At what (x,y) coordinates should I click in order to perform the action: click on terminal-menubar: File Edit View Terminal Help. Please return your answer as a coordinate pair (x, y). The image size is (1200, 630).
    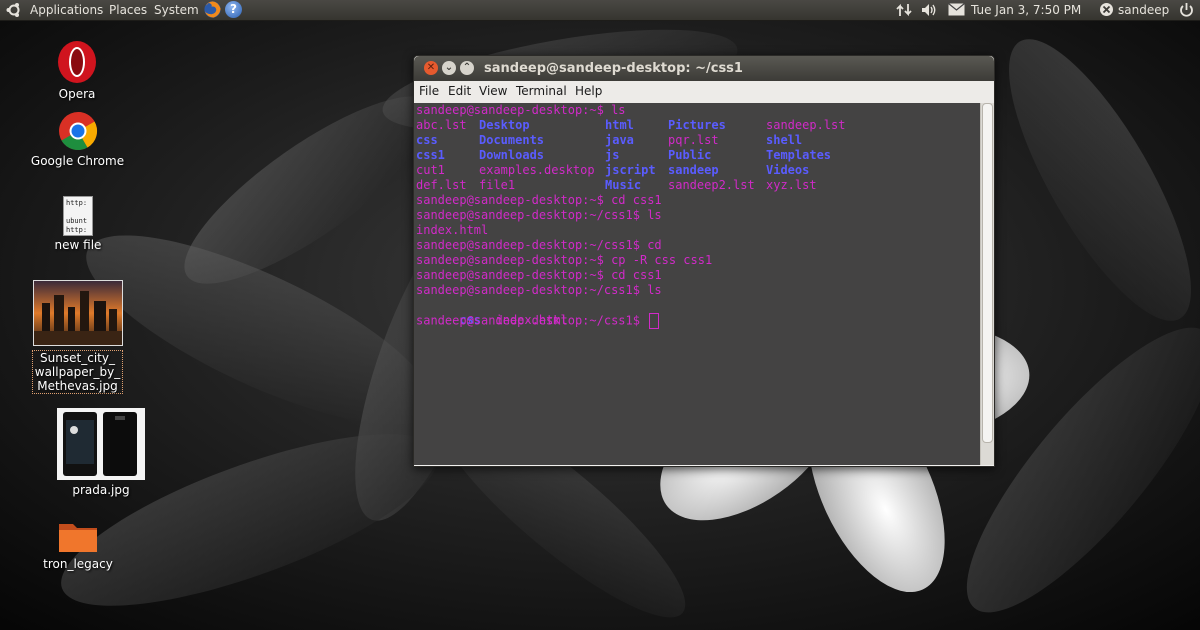
    Looking at the image, I should click on (704, 92).